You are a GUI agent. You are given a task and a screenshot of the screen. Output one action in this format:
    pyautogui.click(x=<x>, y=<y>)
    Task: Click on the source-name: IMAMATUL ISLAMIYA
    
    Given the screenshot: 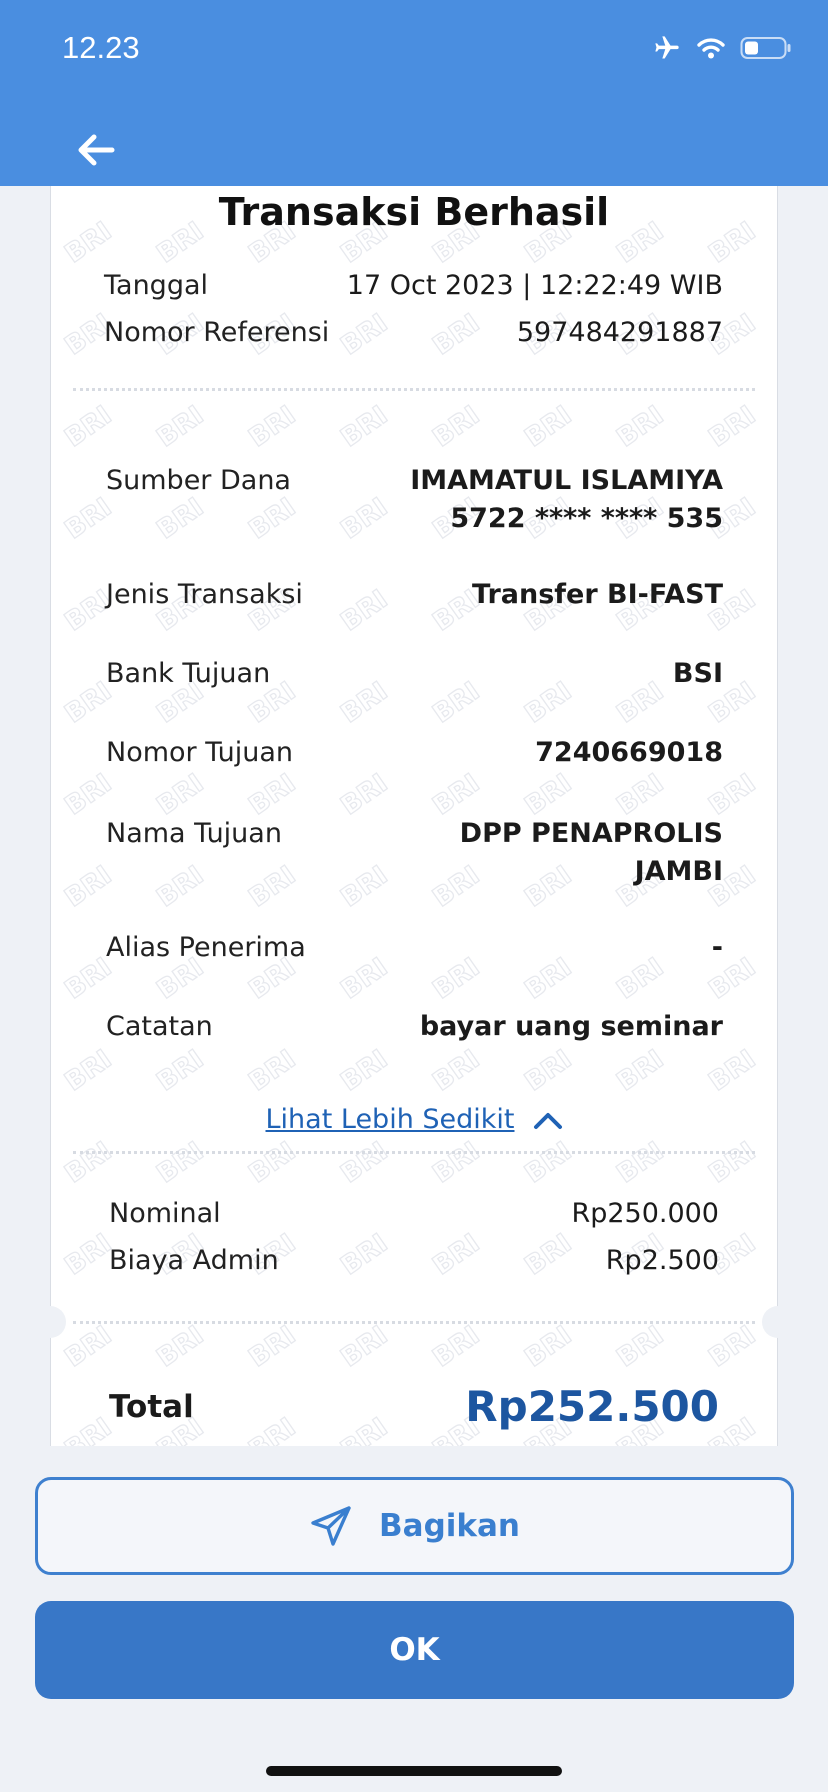 What is the action you would take?
    pyautogui.click(x=566, y=480)
    